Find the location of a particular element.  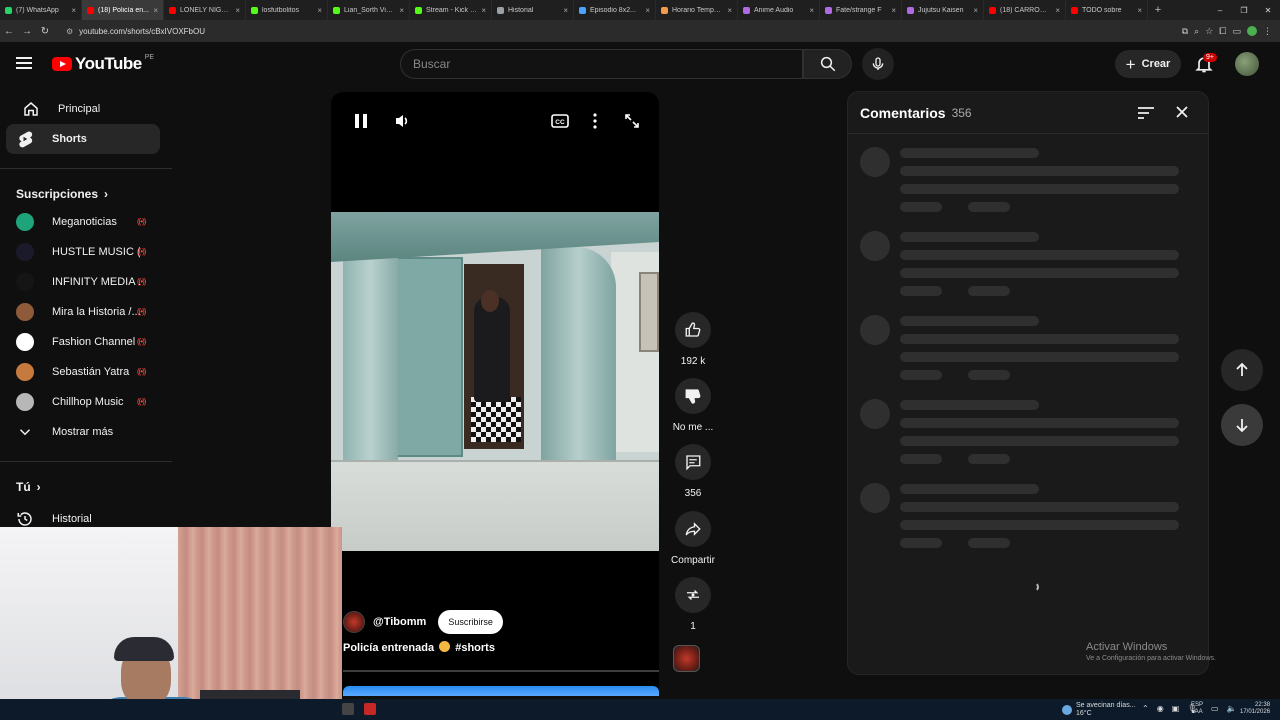

sidebar-subscription: Fashion Channel ((•)) is located at coordinates (86, 342).